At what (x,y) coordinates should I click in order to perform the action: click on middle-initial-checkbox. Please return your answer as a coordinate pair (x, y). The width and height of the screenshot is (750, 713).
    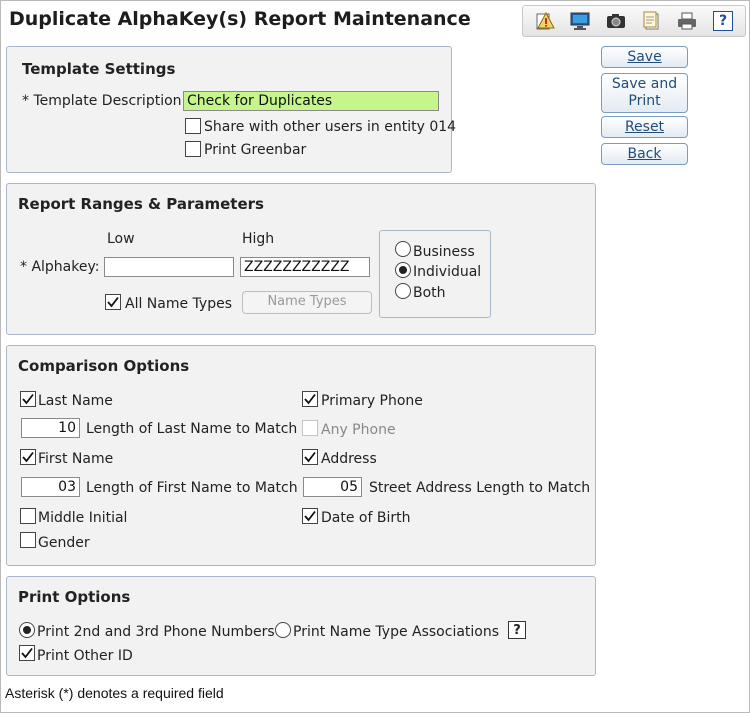
    Looking at the image, I should click on (28, 516).